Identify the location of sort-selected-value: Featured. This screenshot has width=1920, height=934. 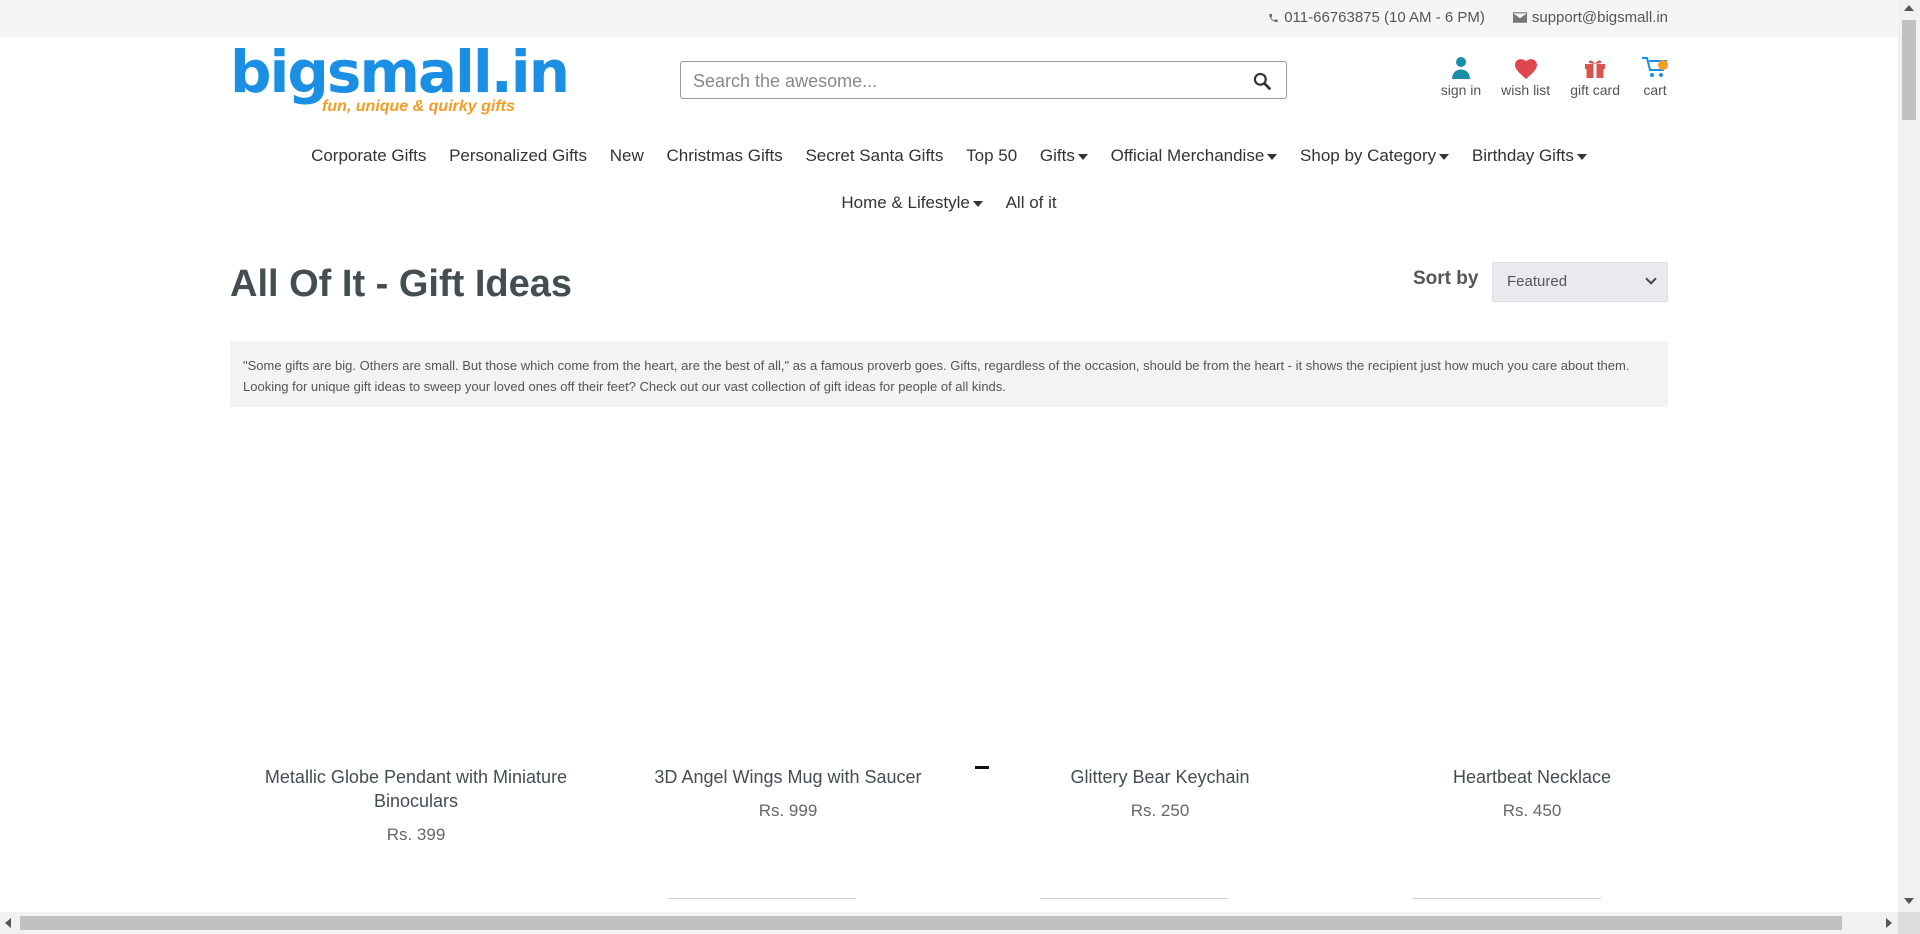
(1537, 281).